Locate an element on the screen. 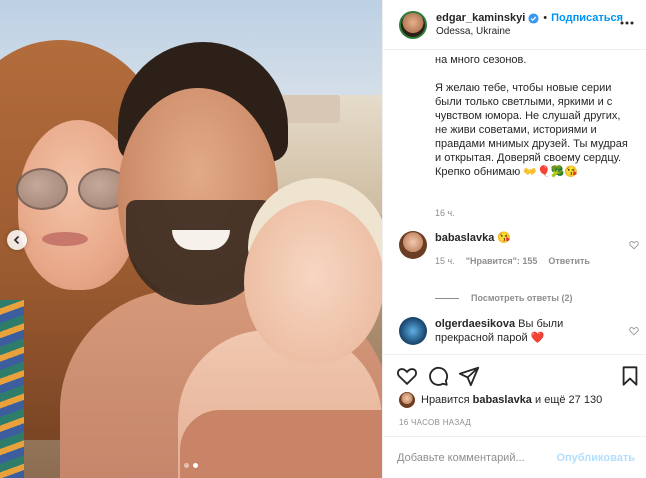 The image size is (646, 478). comment-username: babaslavka is located at coordinates (464, 238).